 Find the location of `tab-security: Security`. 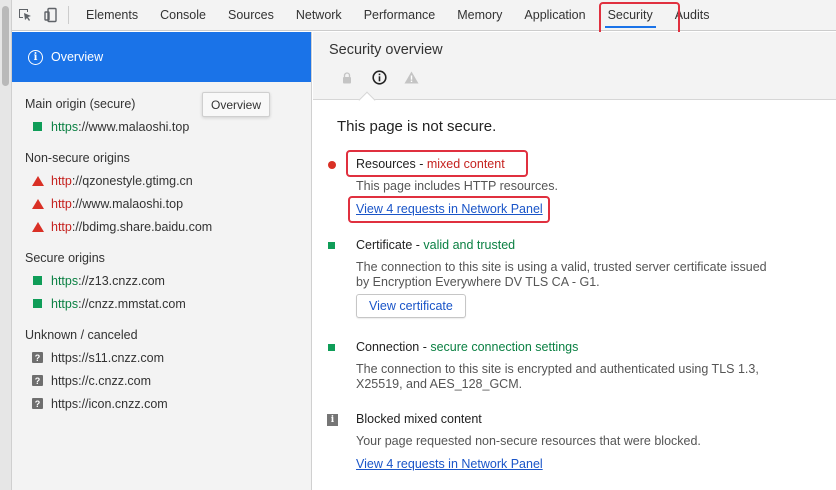

tab-security: Security is located at coordinates (630, 15).